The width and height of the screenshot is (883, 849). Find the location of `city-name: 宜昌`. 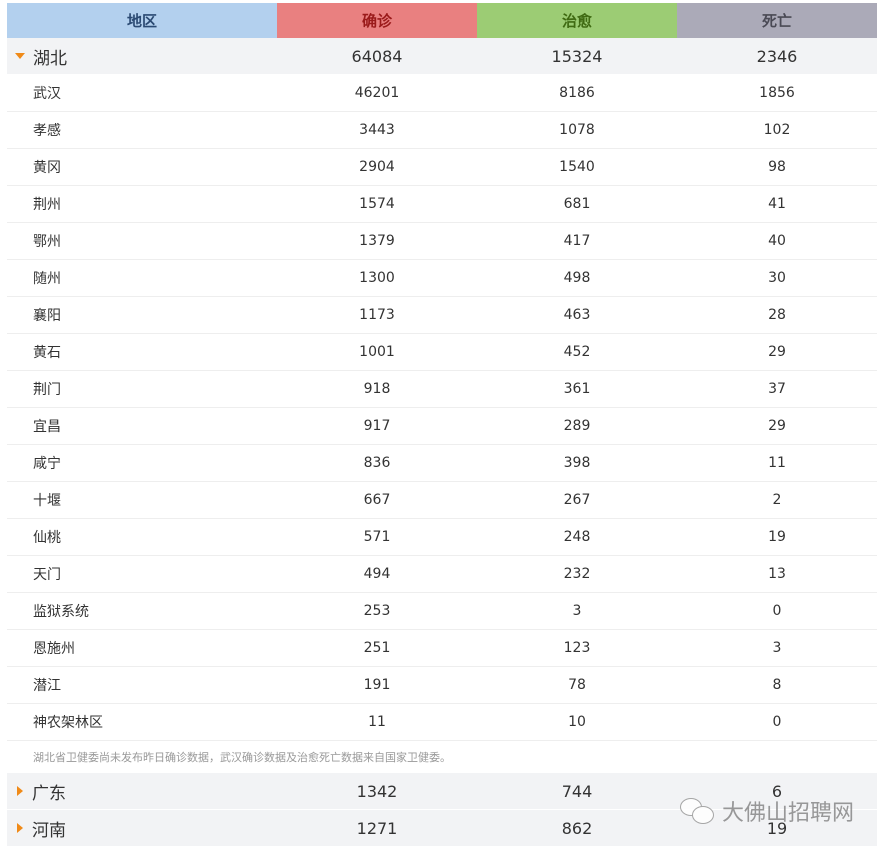

city-name: 宜昌 is located at coordinates (47, 427).